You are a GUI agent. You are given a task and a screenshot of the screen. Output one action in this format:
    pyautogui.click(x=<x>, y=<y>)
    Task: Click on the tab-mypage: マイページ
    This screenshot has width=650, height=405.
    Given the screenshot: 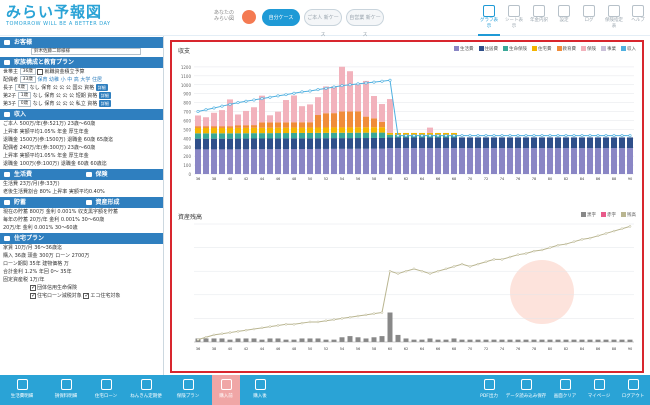 What is the action you would take?
    pyautogui.click(x=599, y=390)
    